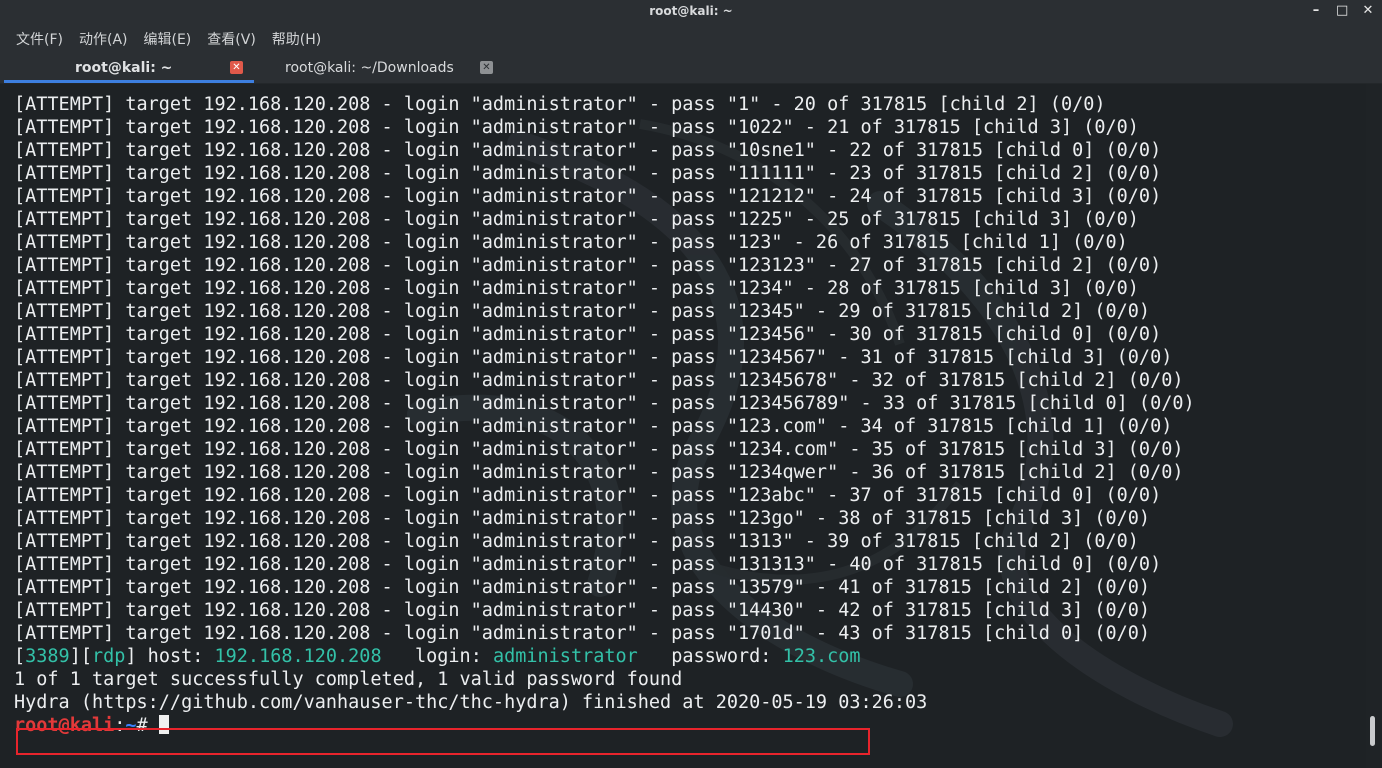 This screenshot has width=1382, height=768. Describe the element at coordinates (932, 541) in the screenshot. I see `attempt-detail: "1313" - 39 of 317815 [child 2] (0/0)` at that location.